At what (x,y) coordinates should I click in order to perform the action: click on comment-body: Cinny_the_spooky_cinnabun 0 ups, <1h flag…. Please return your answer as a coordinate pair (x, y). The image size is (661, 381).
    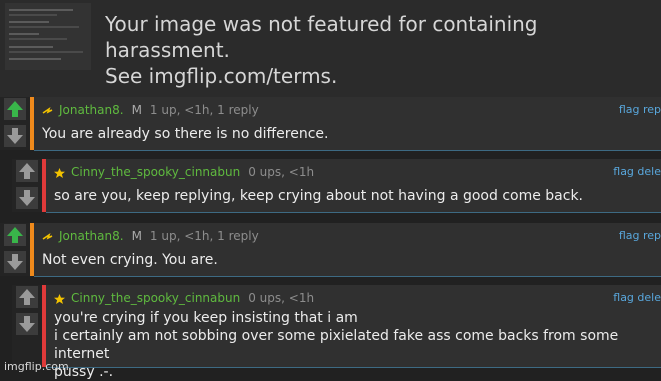
    Looking at the image, I should click on (353, 186).